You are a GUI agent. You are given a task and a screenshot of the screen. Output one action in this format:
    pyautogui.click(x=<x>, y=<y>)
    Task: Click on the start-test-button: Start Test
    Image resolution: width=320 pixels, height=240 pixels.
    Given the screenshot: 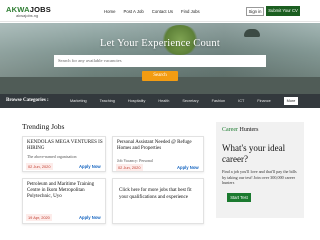 What is the action you would take?
    pyautogui.click(x=239, y=197)
    